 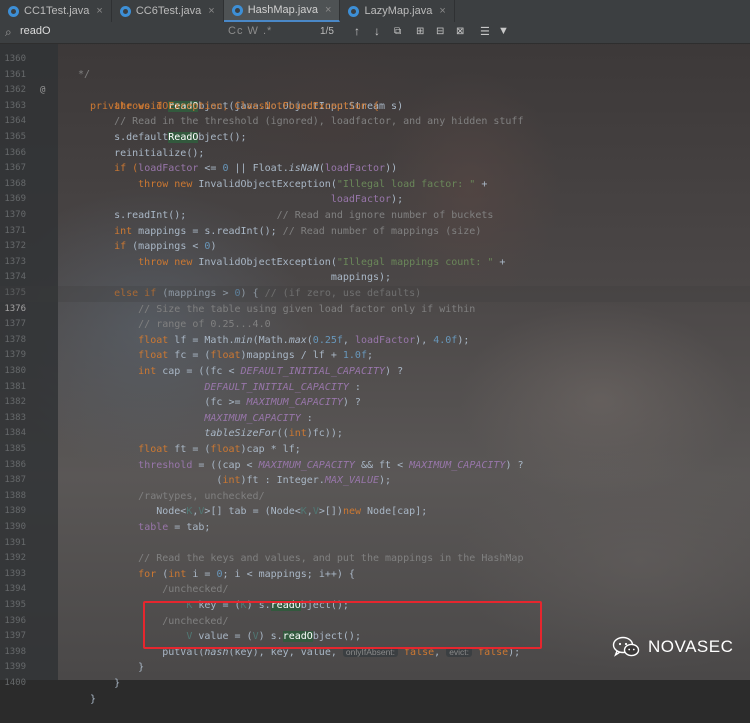 What do you see at coordinates (182, 379) in the screenshot?
I see `code-line: 1380 DEFAULT_INITIAL_CAPACITY :` at bounding box center [182, 379].